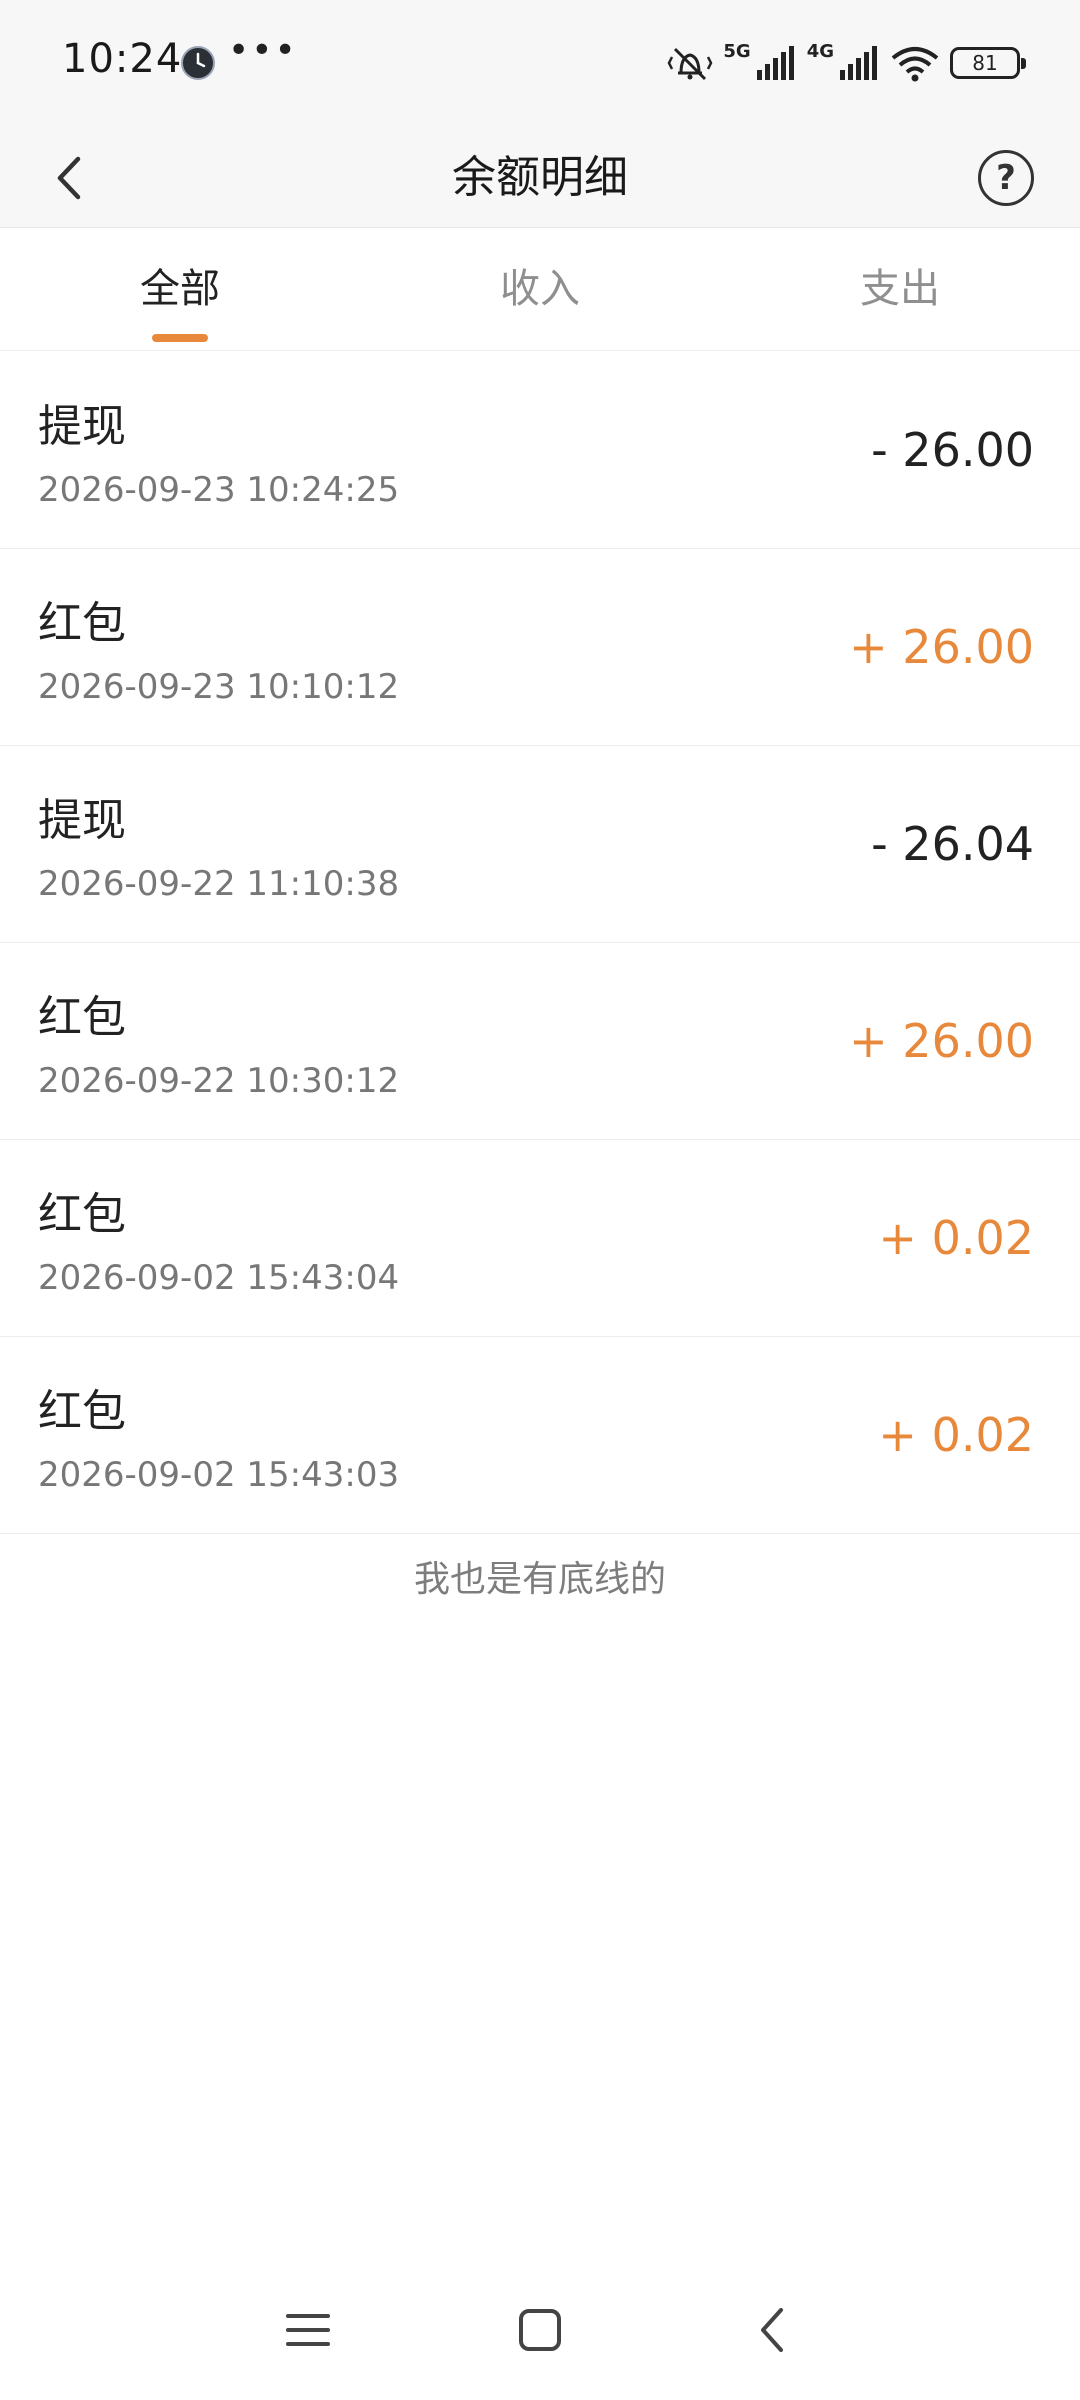  I want to click on home-button, so click(540, 2330).